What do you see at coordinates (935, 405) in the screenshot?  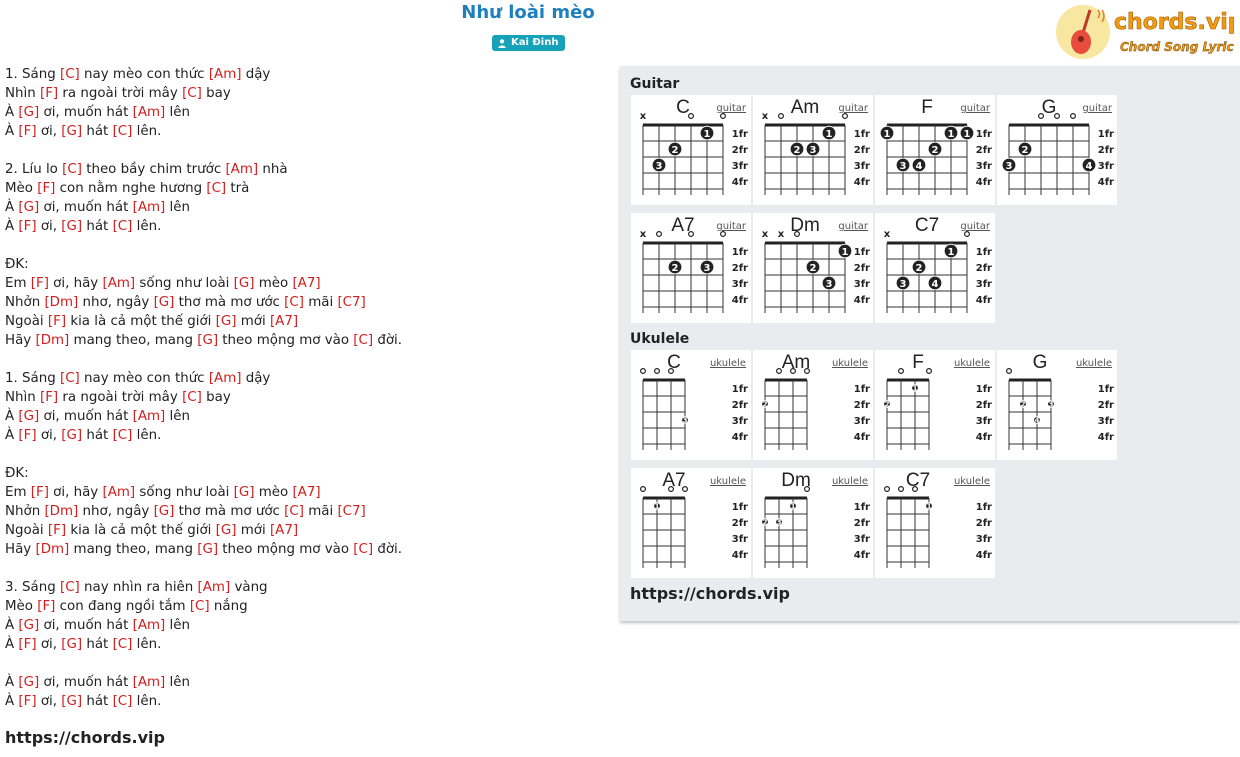 I see `ukulele-chord-F: Fukulele 1fr 2fr 3fr 4fr 2 1` at bounding box center [935, 405].